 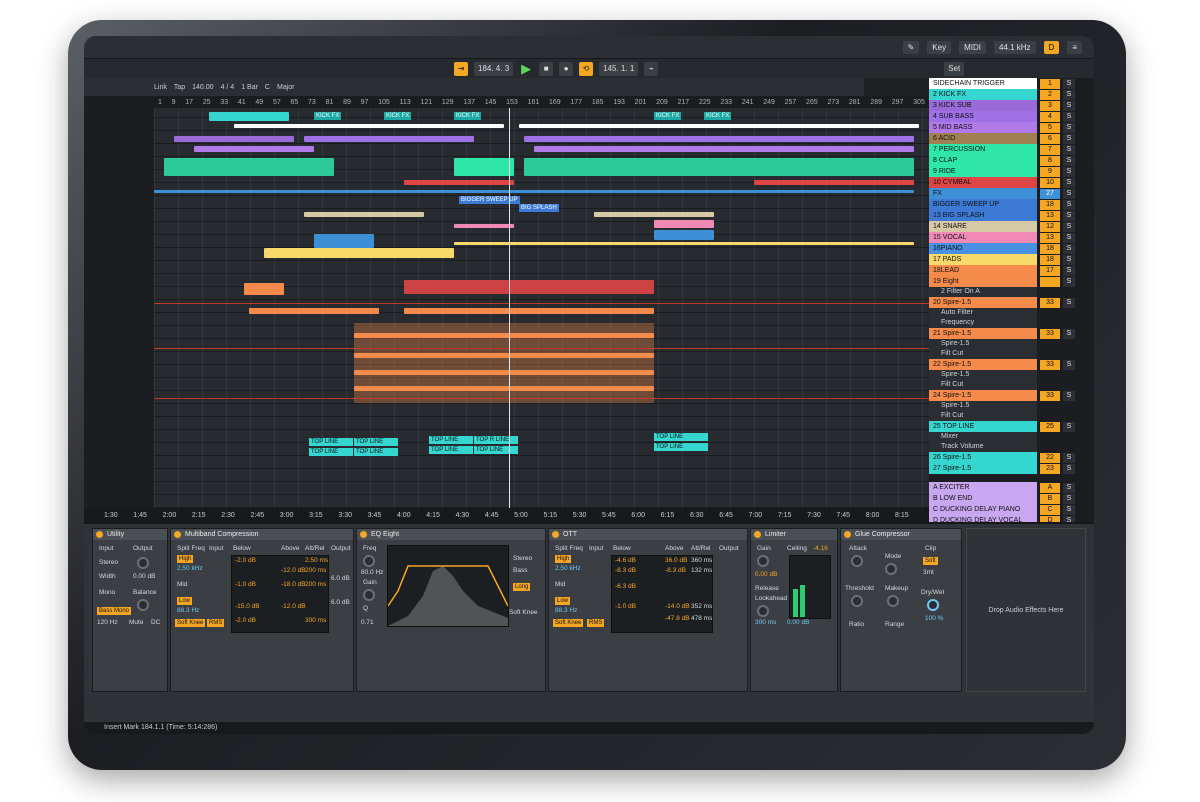 I want to click on automation-lane-label: Track Volume, so click(x=983, y=447).